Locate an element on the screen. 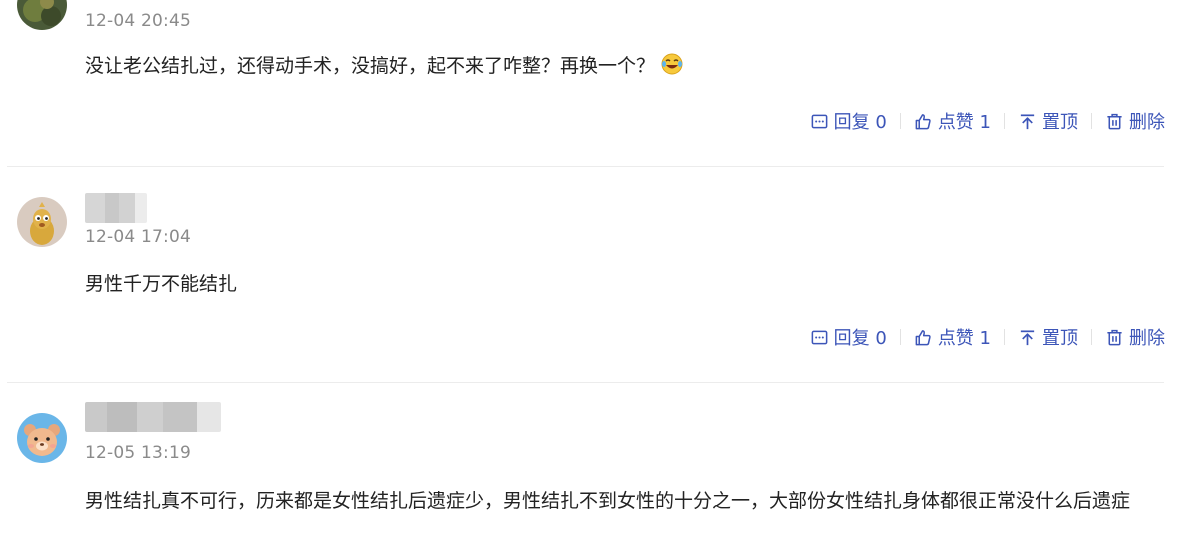  comment-time: 12-05 13:19 is located at coordinates (138, 453).